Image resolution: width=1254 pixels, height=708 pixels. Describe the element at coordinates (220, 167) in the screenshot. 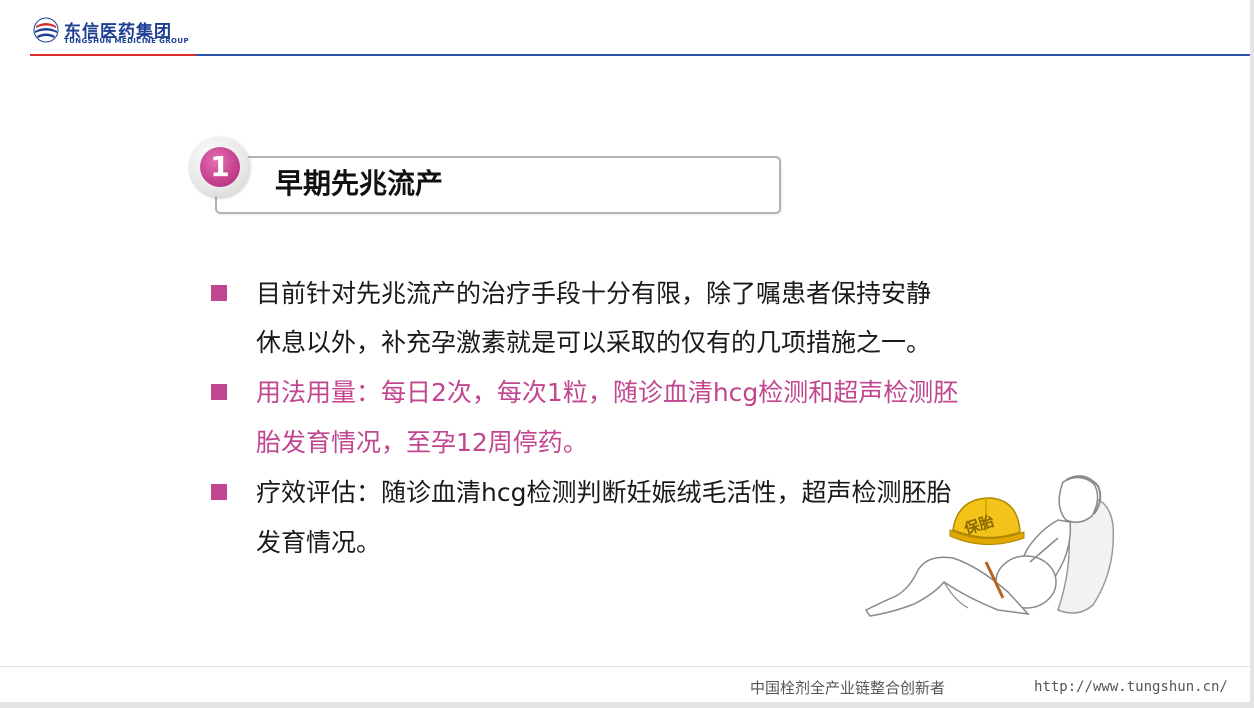

I see `section-number: 1` at that location.